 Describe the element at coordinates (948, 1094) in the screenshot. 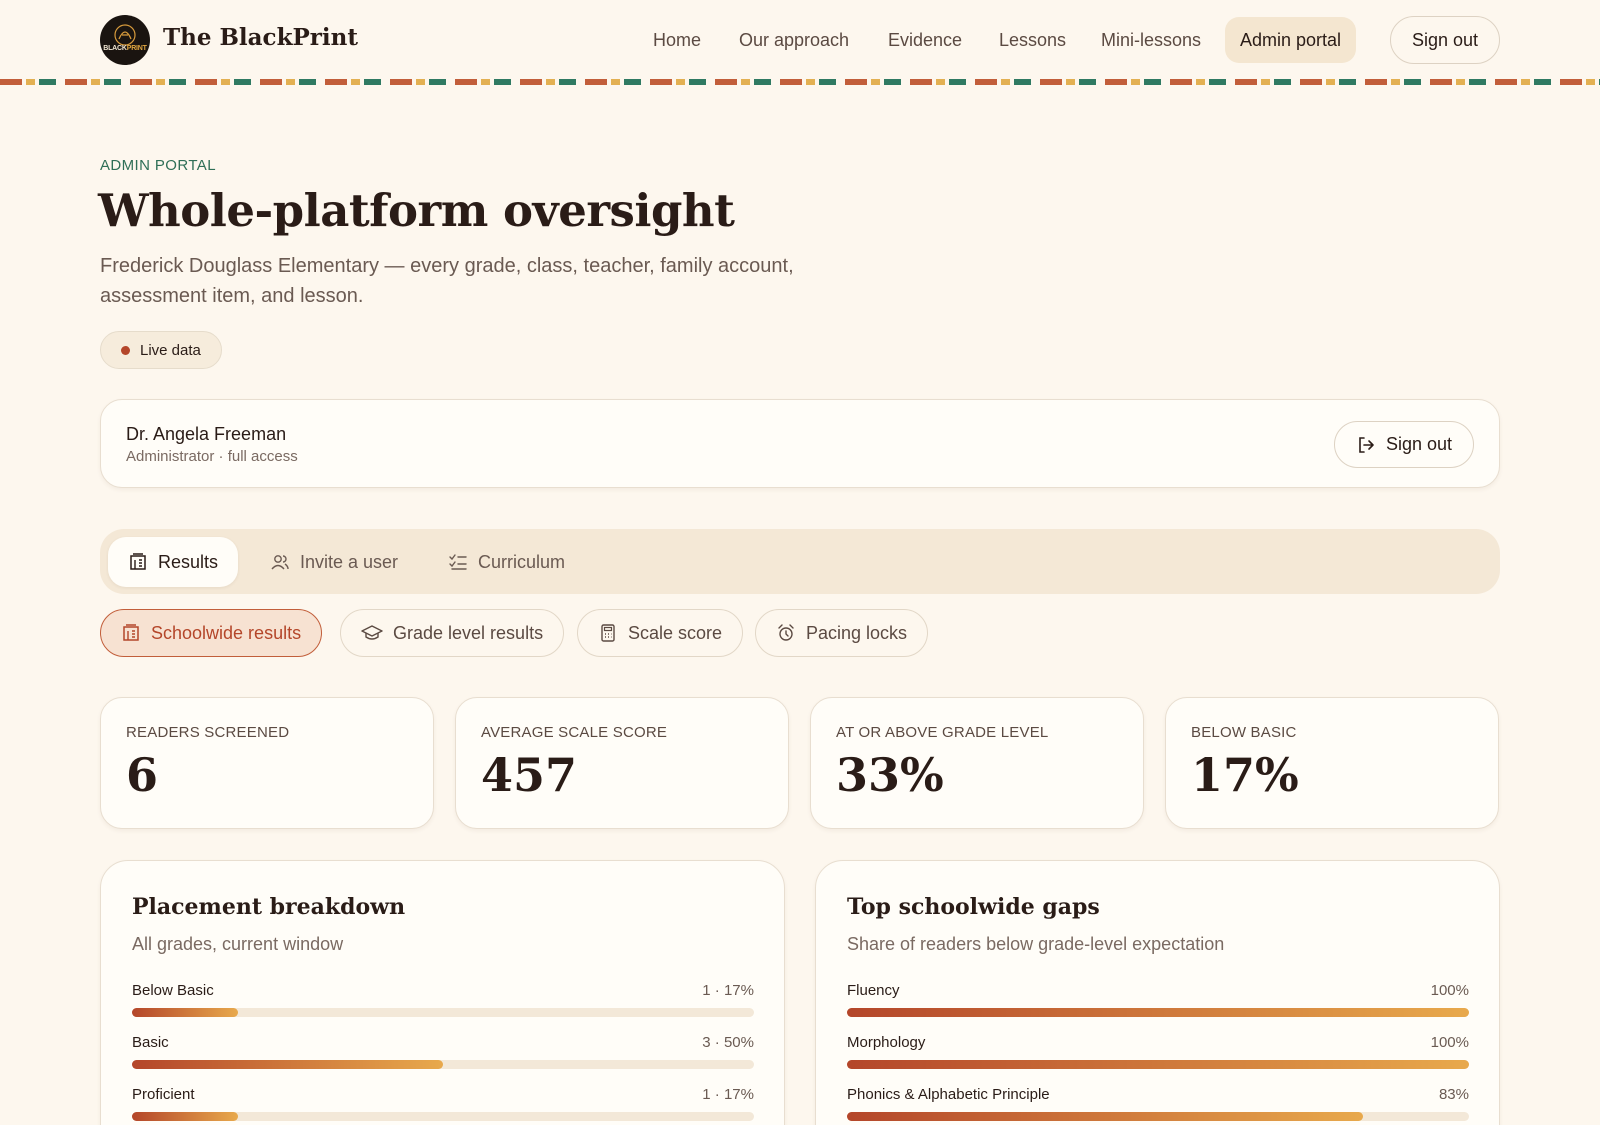

I see `bar-label: Phonics & Alphabetic Principle` at that location.